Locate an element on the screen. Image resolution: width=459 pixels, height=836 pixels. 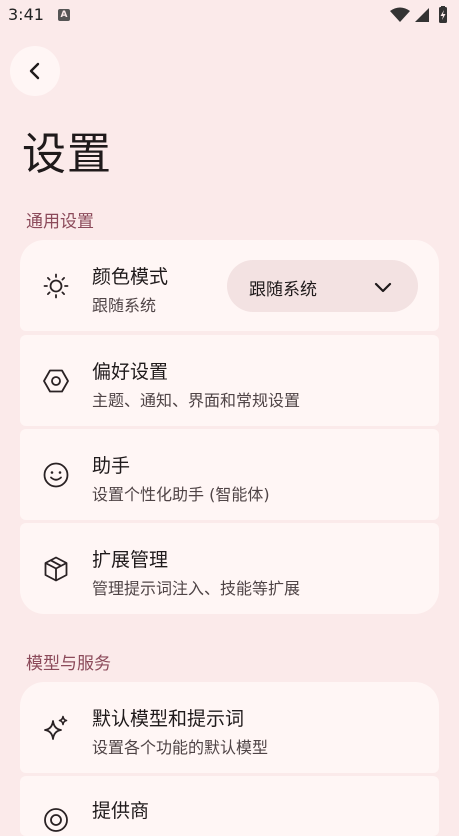
settings-item-title: 提供商 is located at coordinates (121, 811).